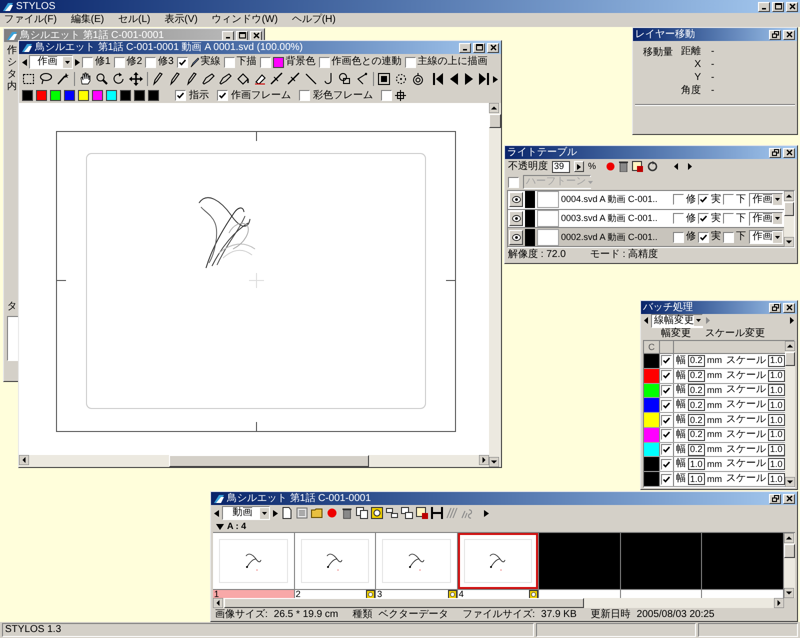 This screenshot has height=638, width=800. I want to click on folder-icon, so click(317, 513).